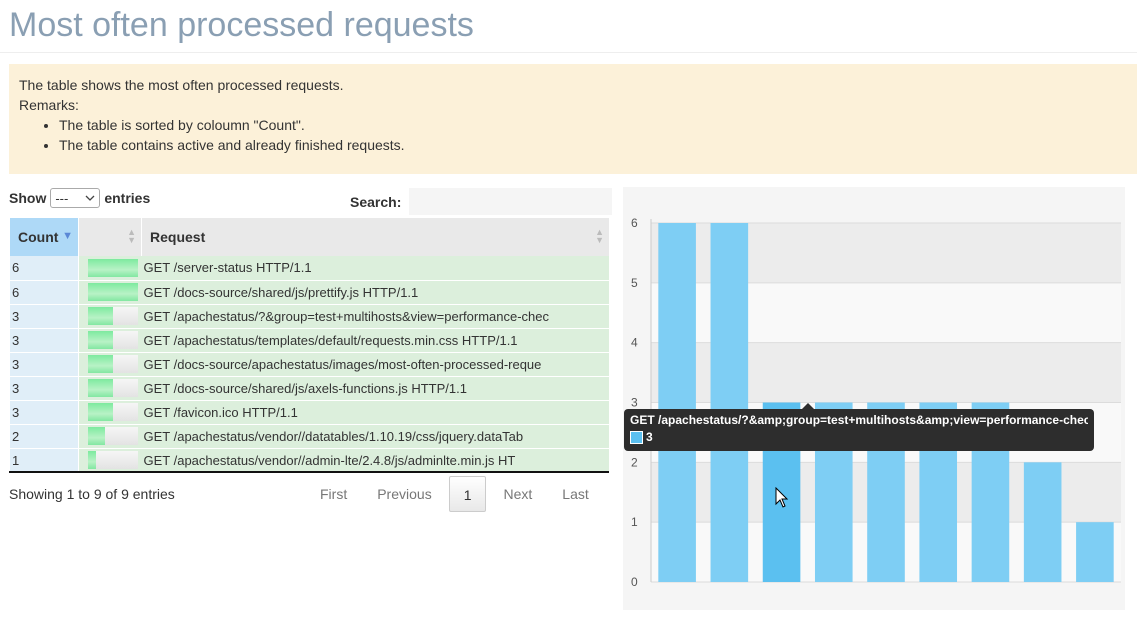  What do you see at coordinates (634, 223) in the screenshot?
I see `y-tick-label: 6` at bounding box center [634, 223].